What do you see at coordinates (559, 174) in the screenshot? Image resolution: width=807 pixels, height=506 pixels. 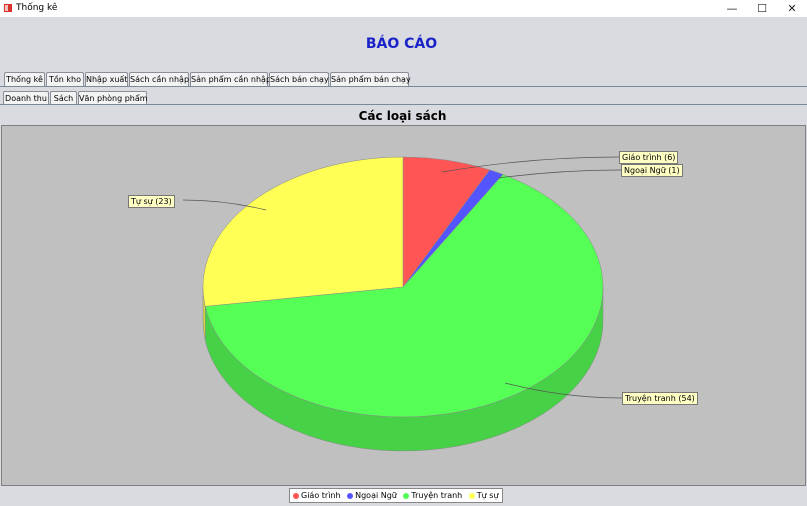 I see `slice-ngoai-ngu-leader-line` at bounding box center [559, 174].